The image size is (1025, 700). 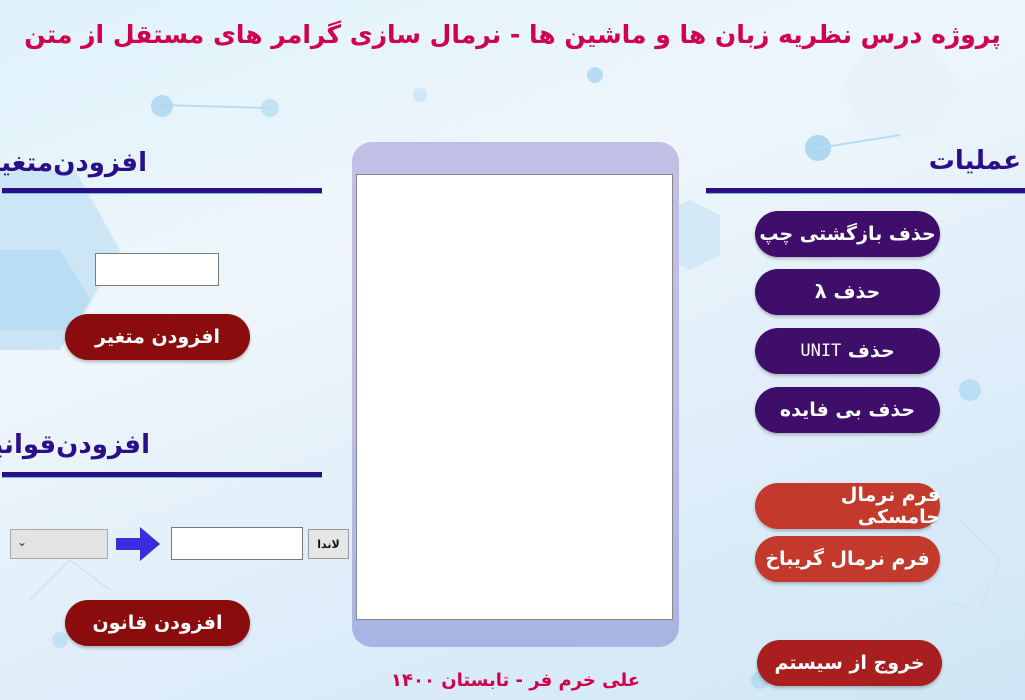 I want to click on lambda-button: لاندا, so click(x=328, y=544).